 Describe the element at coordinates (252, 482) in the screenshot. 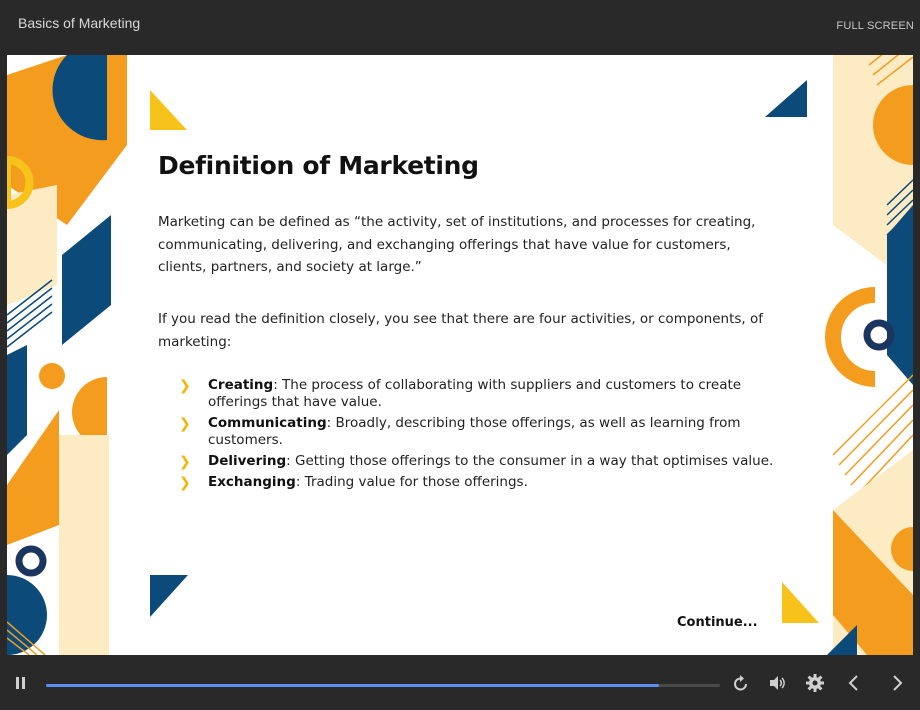

I see `bullet-term: Exchanging` at that location.